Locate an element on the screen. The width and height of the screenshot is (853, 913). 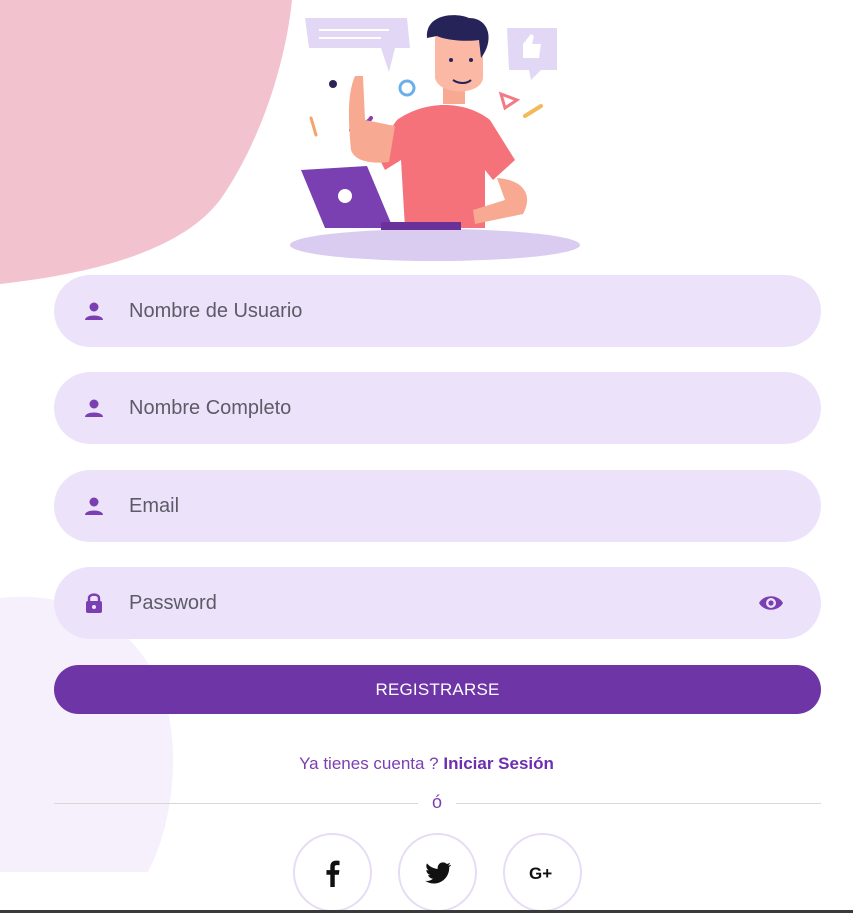
login-link: Iniciar Sesión is located at coordinates (498, 763).